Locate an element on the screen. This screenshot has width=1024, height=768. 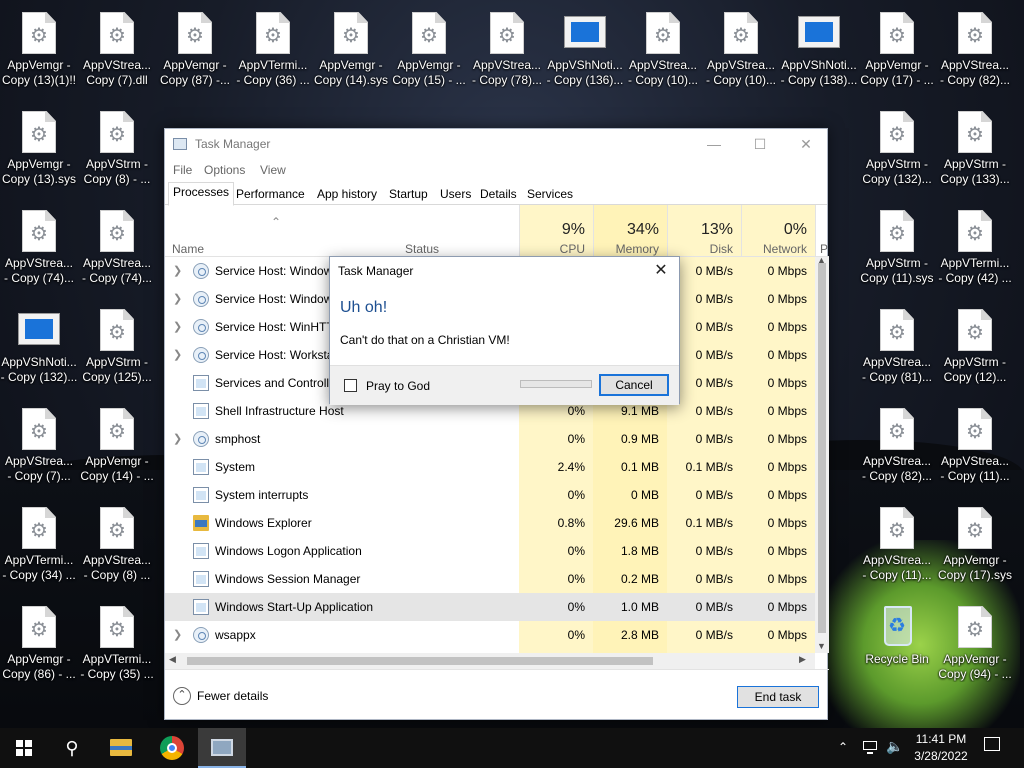
tab-services: Services is located at coordinates (550, 194).